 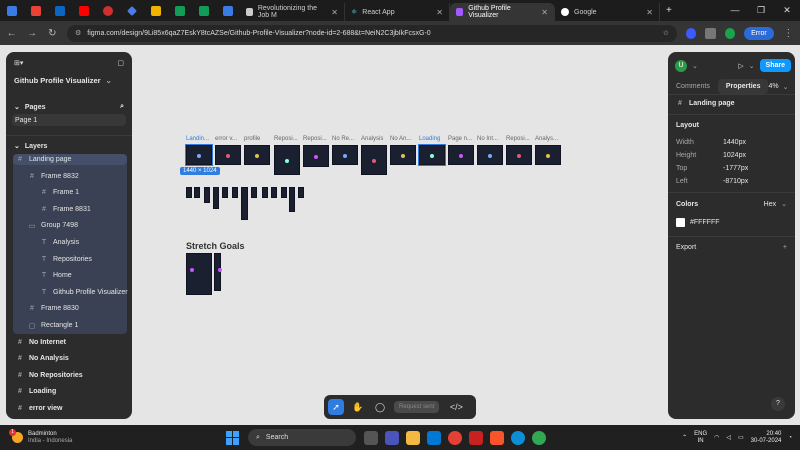 I want to click on dev-mode-icon: </>, so click(x=456, y=407).